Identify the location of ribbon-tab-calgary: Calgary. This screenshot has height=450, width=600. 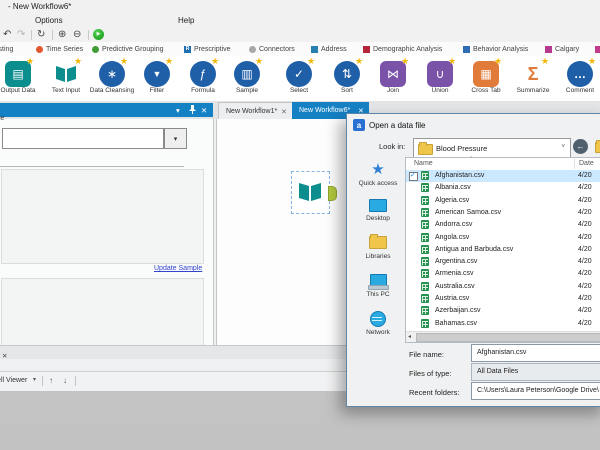
(562, 49).